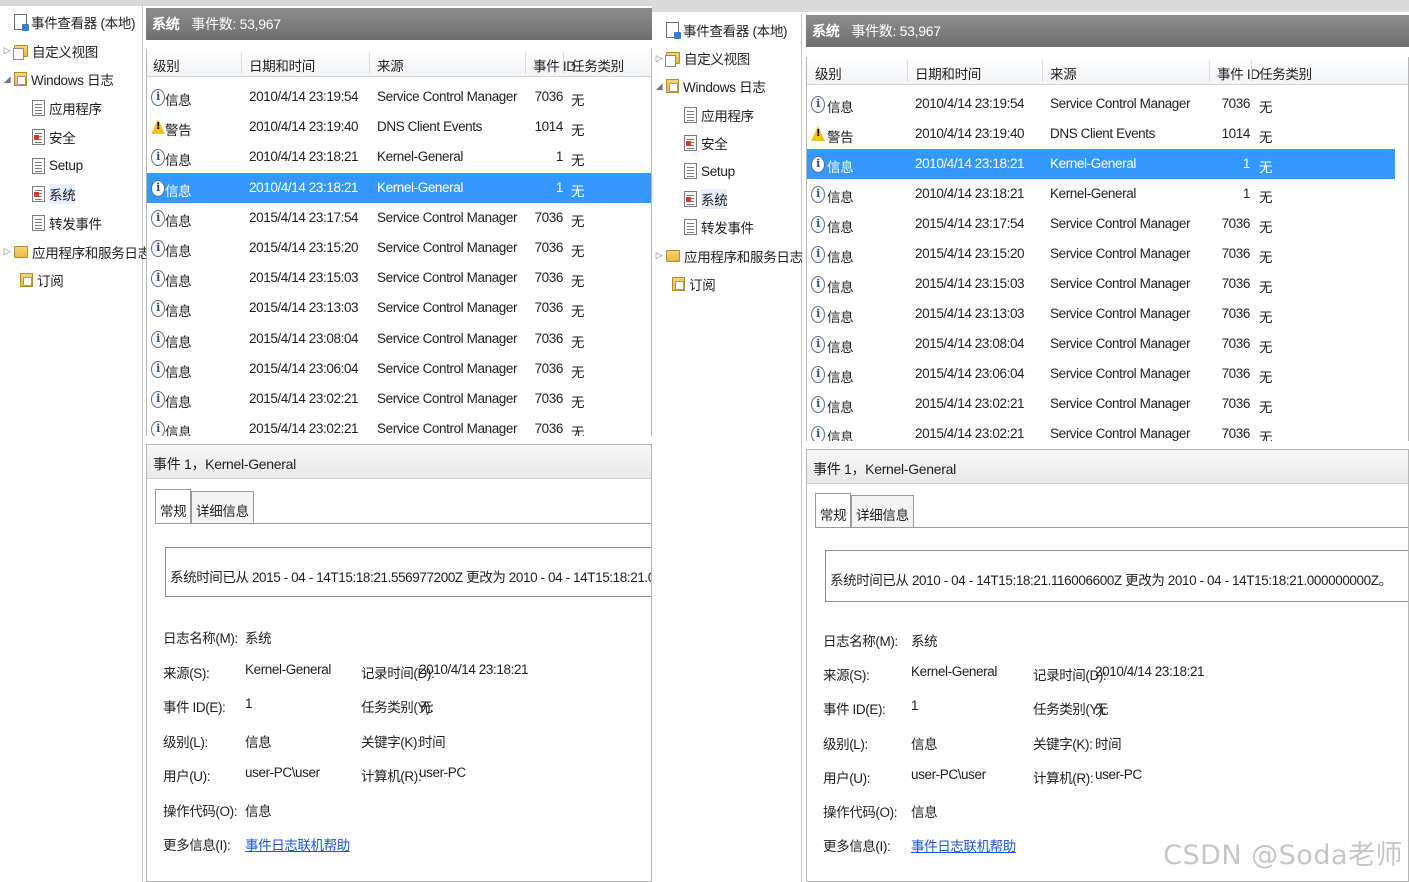  I want to click on field-label-user: 用户(U):, so click(187, 776).